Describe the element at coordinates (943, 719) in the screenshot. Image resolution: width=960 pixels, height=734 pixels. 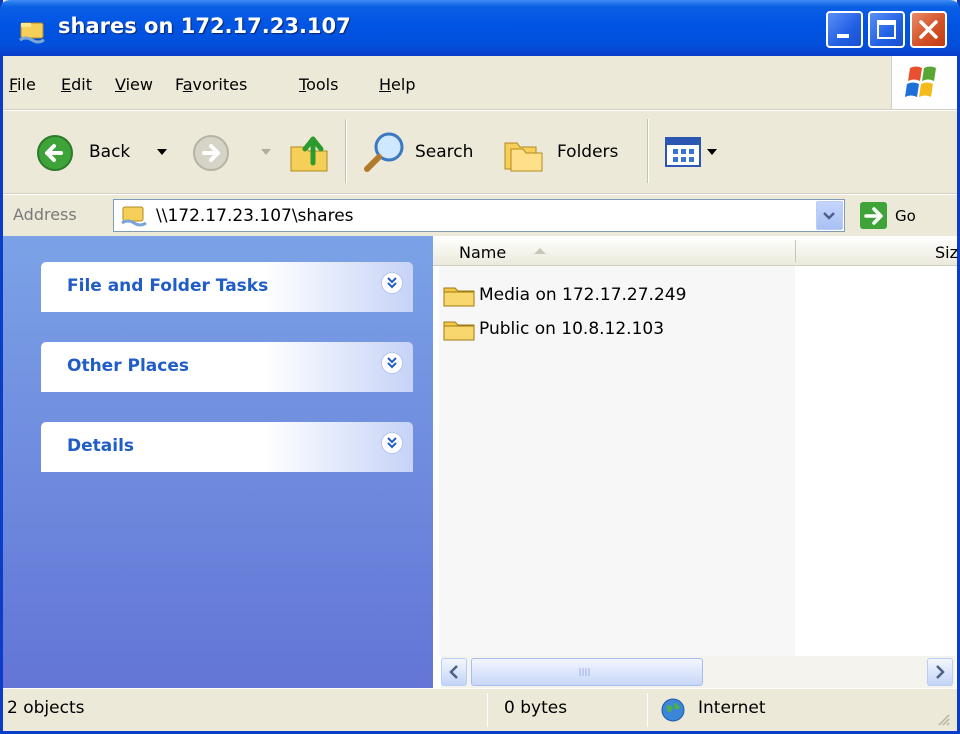
I see `resize-grip-icon` at that location.